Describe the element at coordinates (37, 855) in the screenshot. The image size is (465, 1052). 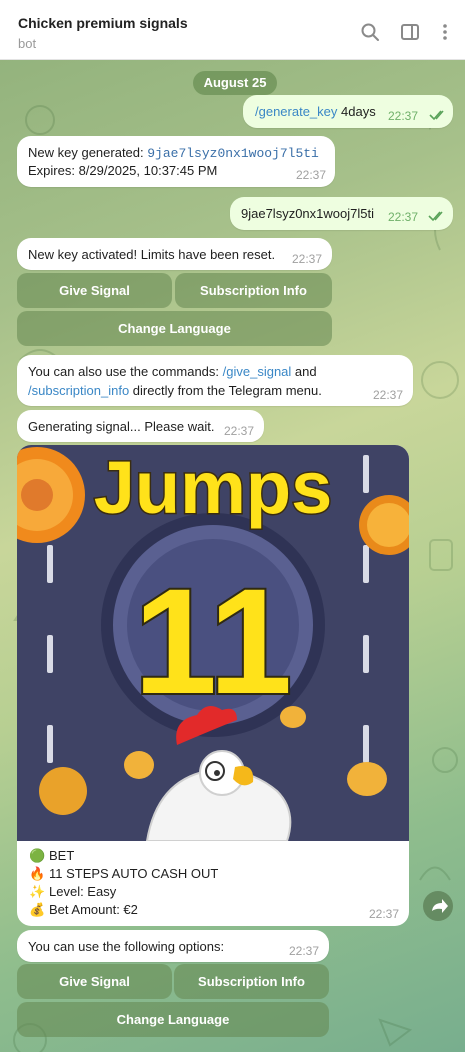
I see `green-circle-icon: 🟢` at that location.